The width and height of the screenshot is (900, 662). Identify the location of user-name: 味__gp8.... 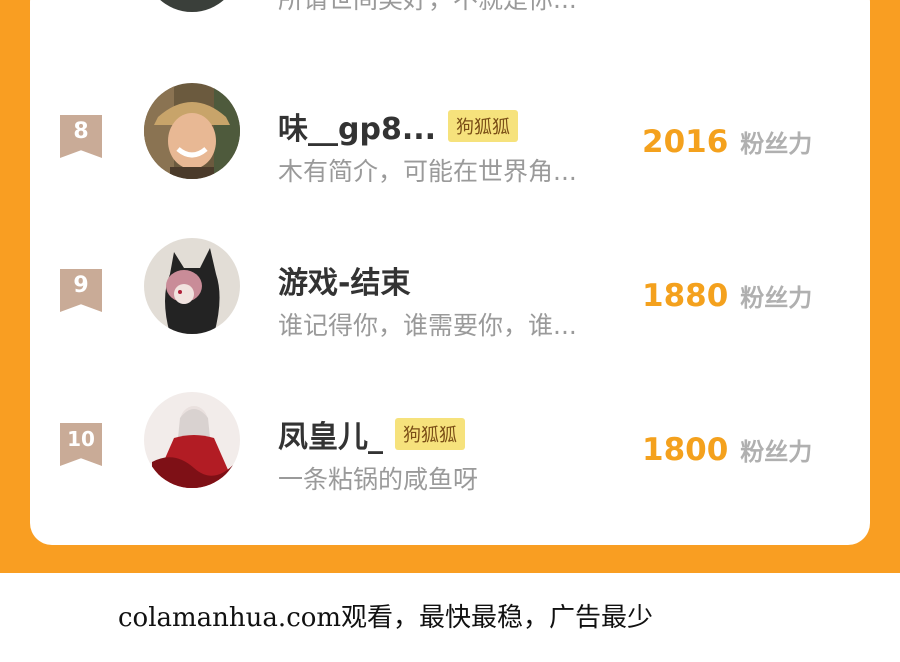
(357, 126).